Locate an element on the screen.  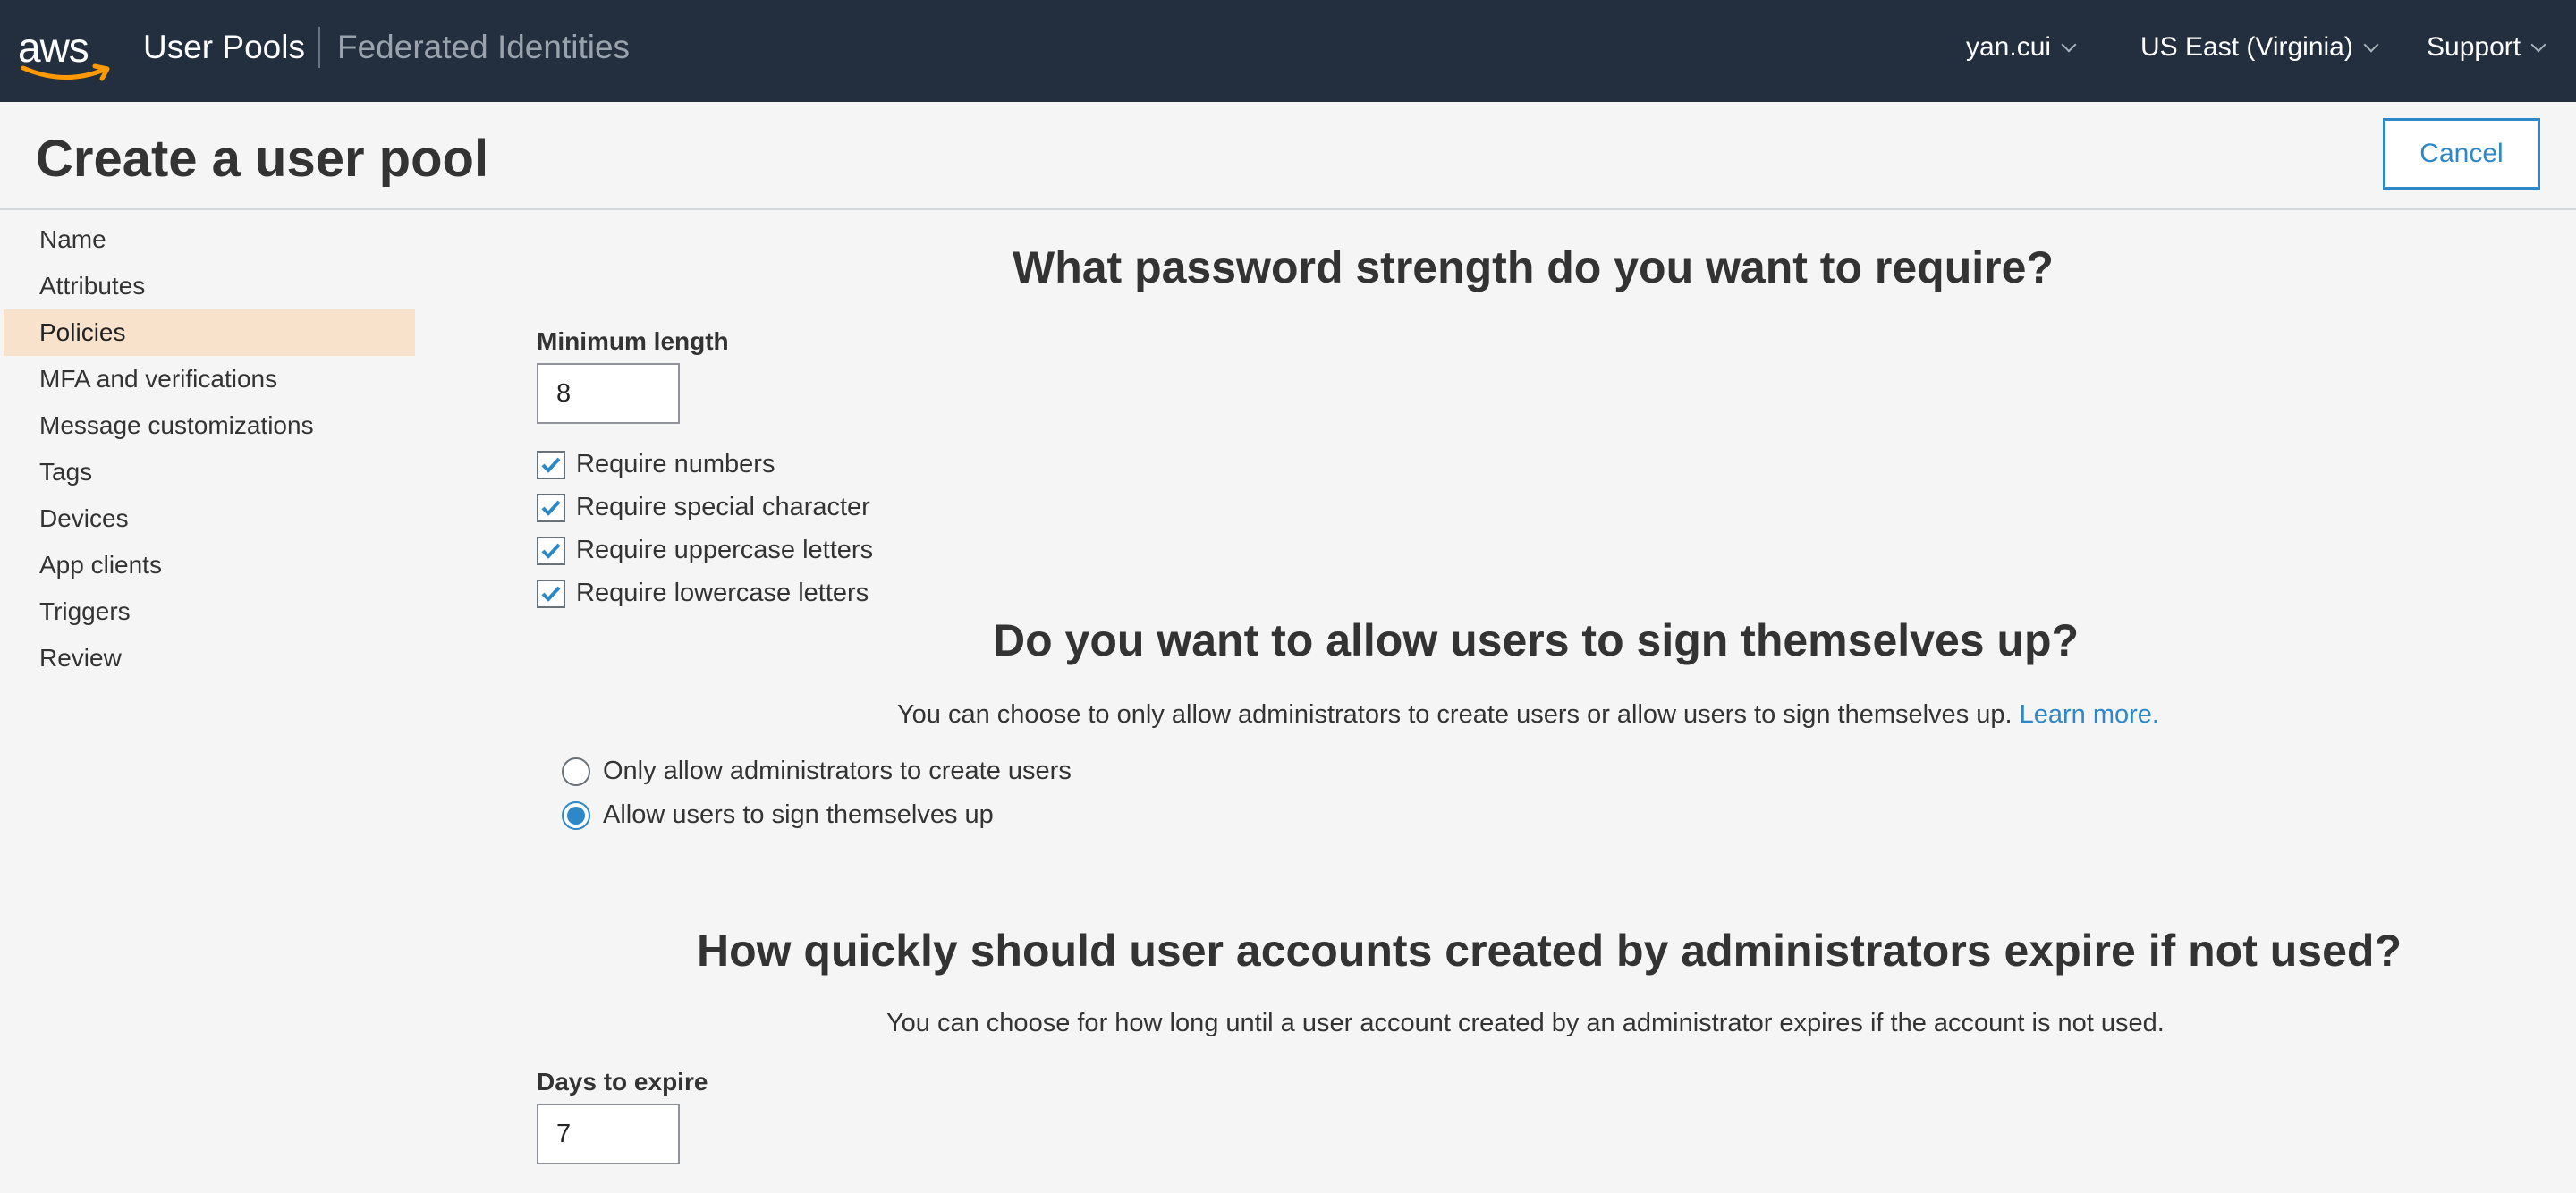
sidebar-item-triggers: Triggers is located at coordinates (209, 611).